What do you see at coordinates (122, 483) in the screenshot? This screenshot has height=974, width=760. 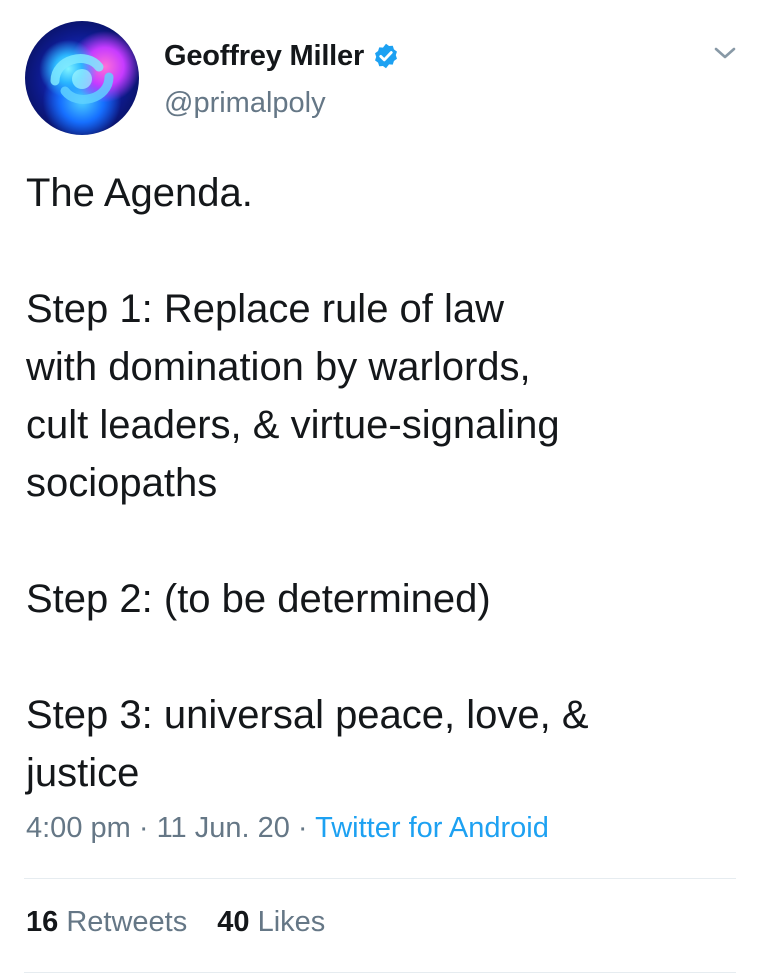 I see `tweet-line: sociopaths` at bounding box center [122, 483].